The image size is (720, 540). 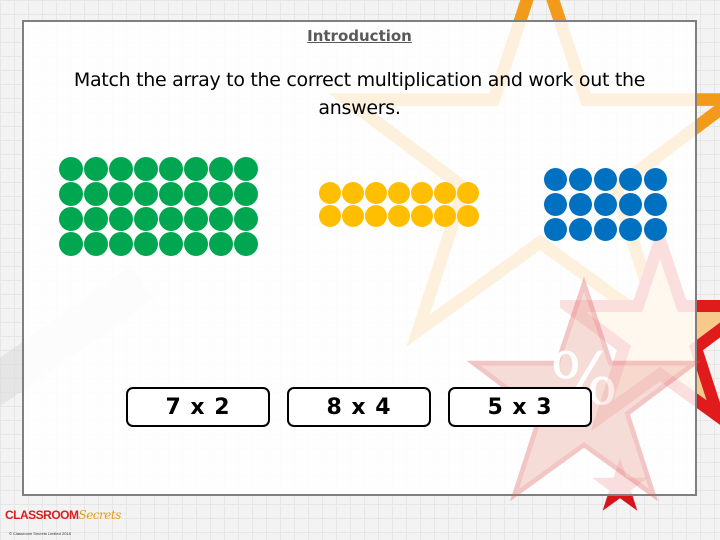 What do you see at coordinates (198, 407) in the screenshot?
I see `multiplication-card-7x2: 7 x 2` at bounding box center [198, 407].